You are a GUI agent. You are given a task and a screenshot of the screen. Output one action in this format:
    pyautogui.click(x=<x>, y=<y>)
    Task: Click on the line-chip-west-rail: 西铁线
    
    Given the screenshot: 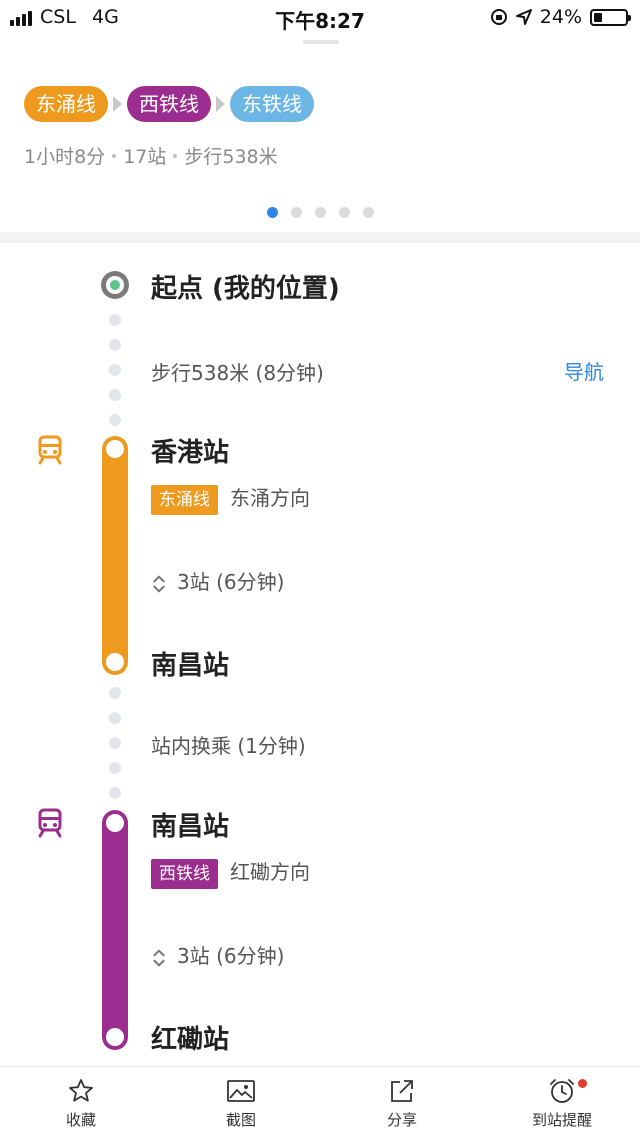 What is the action you would take?
    pyautogui.click(x=169, y=104)
    